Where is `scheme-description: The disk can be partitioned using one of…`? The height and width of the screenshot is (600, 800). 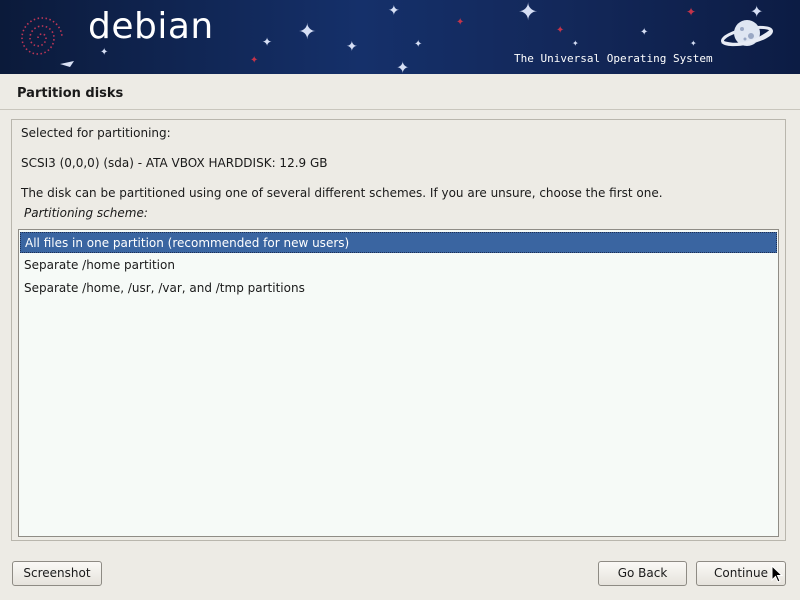
scheme-description: The disk can be partitioned using one of… is located at coordinates (342, 193).